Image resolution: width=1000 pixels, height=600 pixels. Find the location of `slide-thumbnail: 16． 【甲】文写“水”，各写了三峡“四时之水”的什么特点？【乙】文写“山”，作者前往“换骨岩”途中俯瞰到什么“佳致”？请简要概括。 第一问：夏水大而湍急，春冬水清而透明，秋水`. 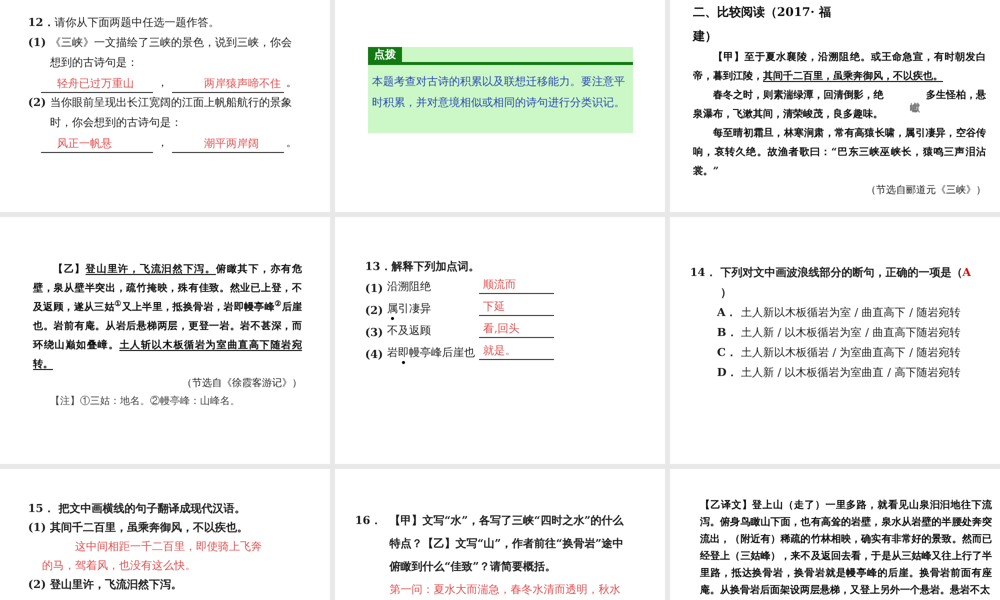

slide-thumbnail: 16． 【甲】文写“水”，各写了三峡“四时之水”的什么特点？【乙】文写“山”，作者前往“换骨岩”途中俯瞰到什么“佳致”？请简要概括。 第一问：夏水大而湍急，春冬水清而透明，秋水 is located at coordinates (500, 534).